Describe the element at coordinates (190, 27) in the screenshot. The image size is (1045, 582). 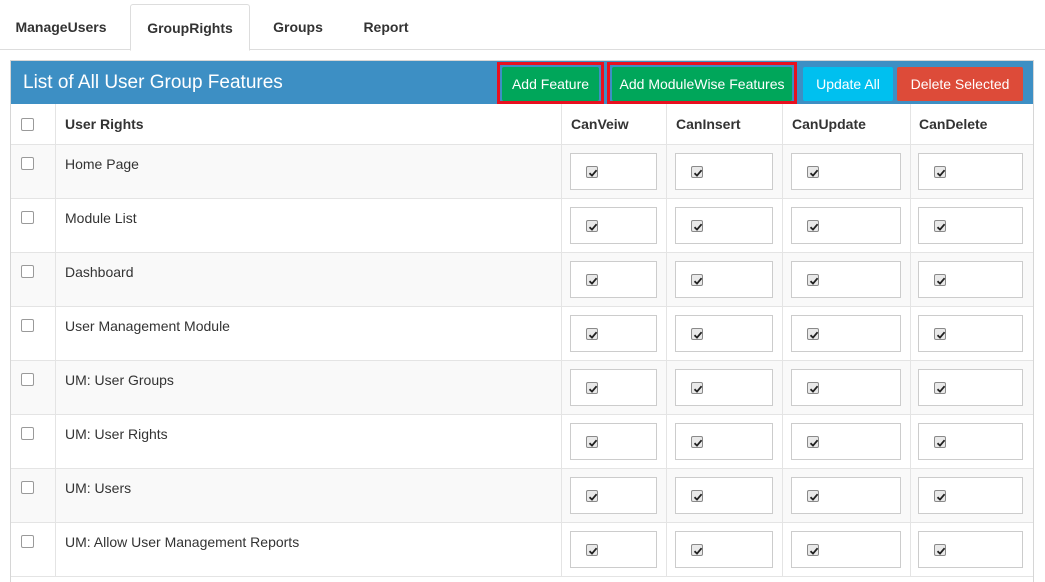
I see `tab-group-rights: GroupRights` at that location.